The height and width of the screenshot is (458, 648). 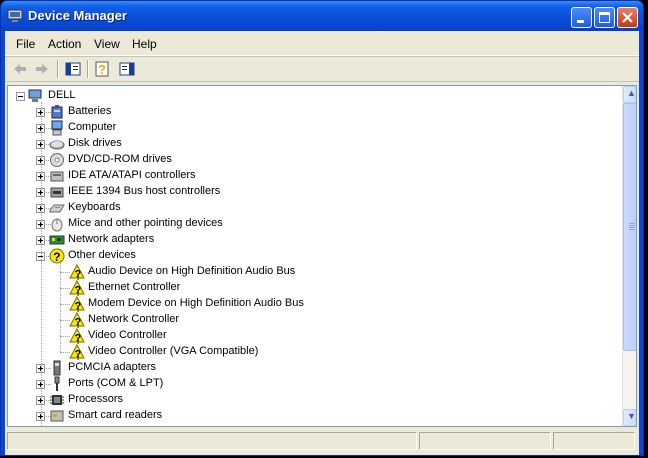 I want to click on tree-device-label: Video Controller (VGA Compatible), so click(x=173, y=351).